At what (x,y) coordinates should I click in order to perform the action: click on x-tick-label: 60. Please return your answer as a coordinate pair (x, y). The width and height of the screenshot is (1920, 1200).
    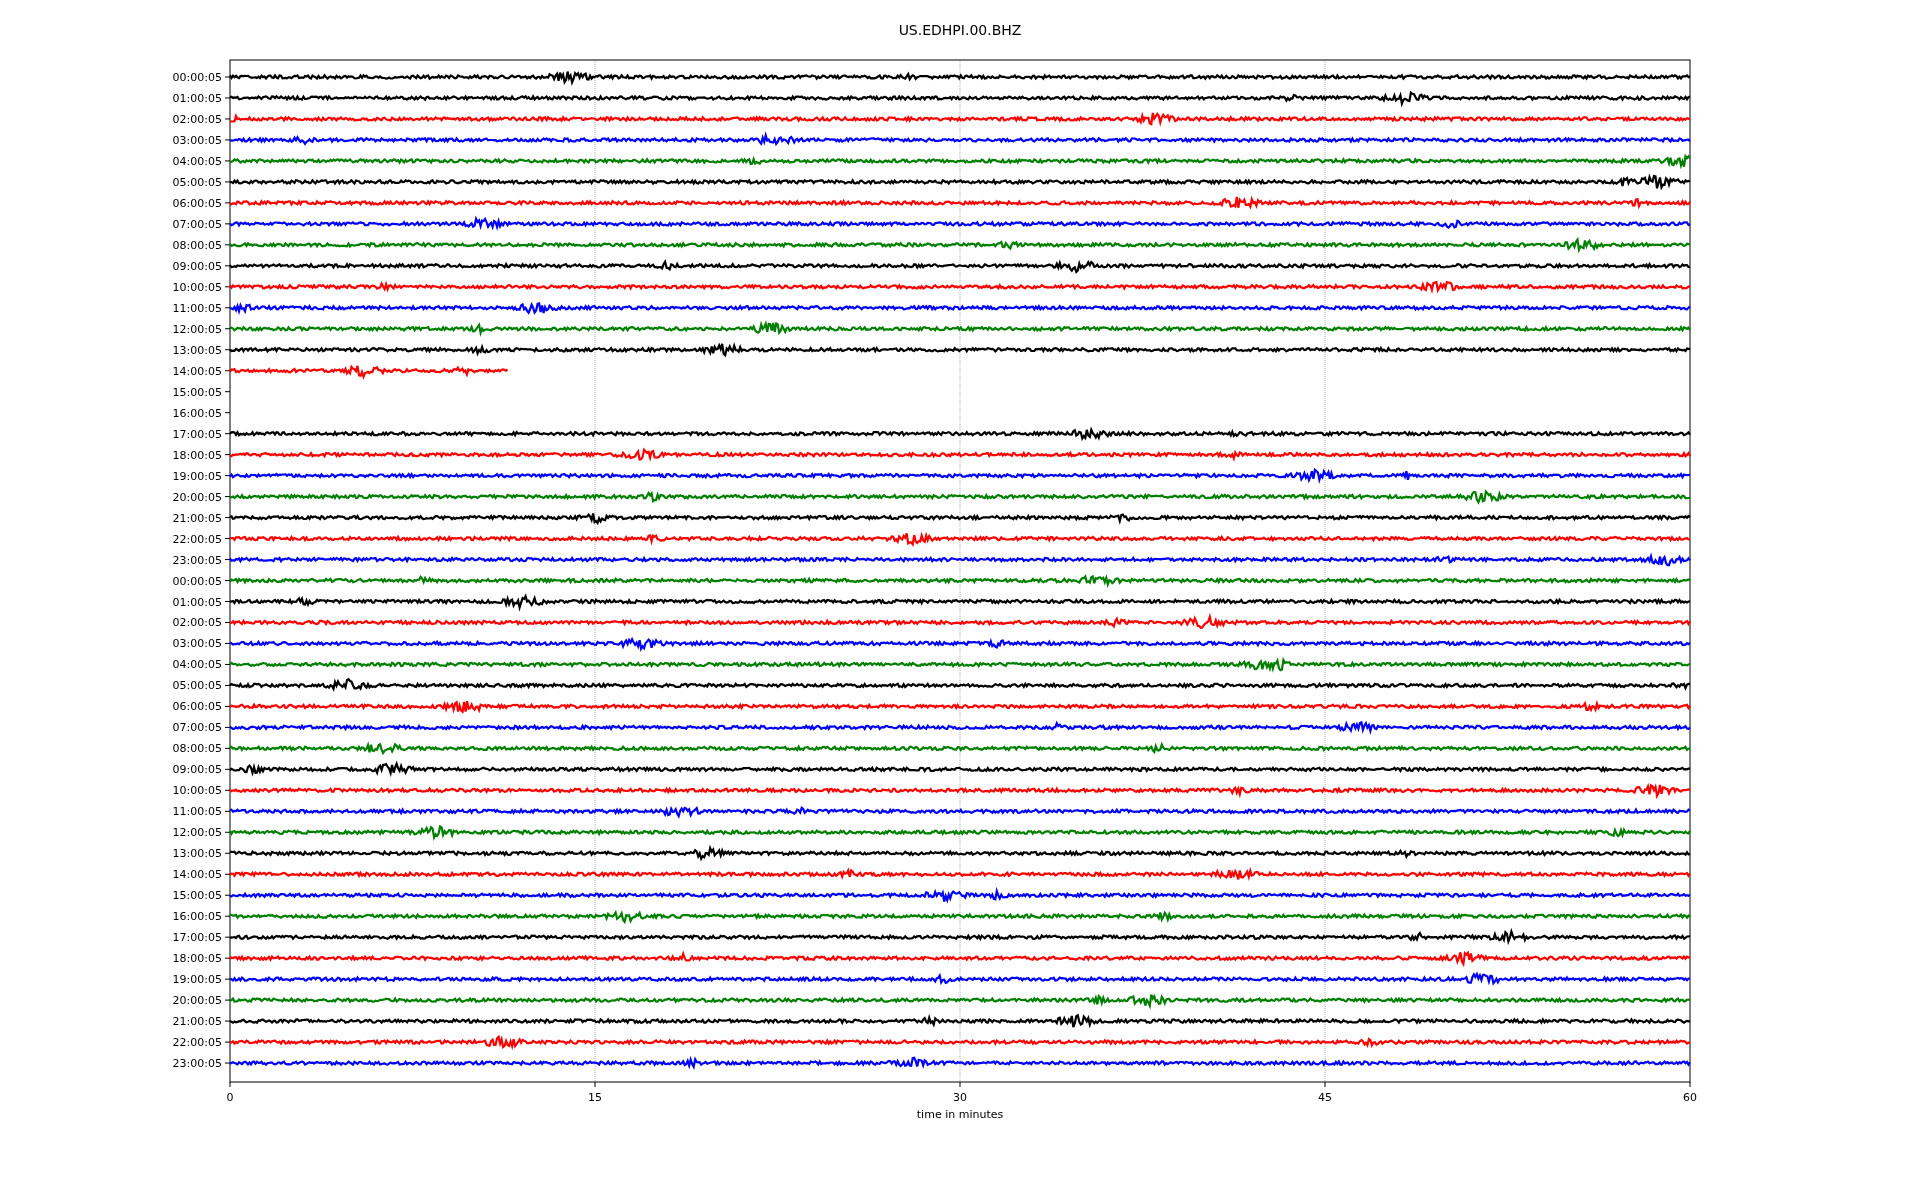
    Looking at the image, I should click on (1690, 1097).